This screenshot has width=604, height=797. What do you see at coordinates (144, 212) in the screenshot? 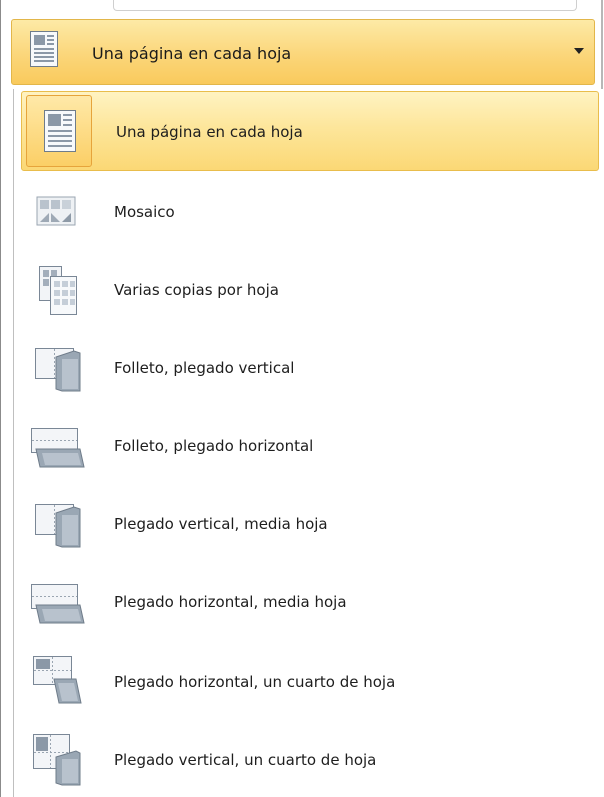
I see `menu-item-label: Mosaico` at bounding box center [144, 212].